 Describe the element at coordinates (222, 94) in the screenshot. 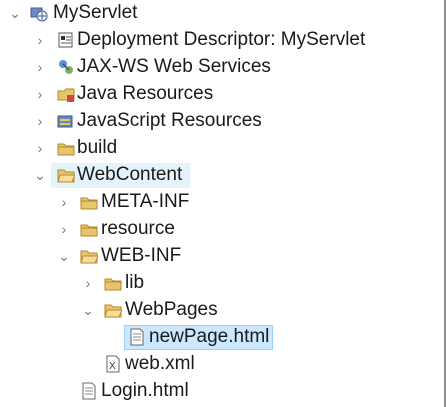

I see `tree-item-java-resources: › Java Resources` at that location.